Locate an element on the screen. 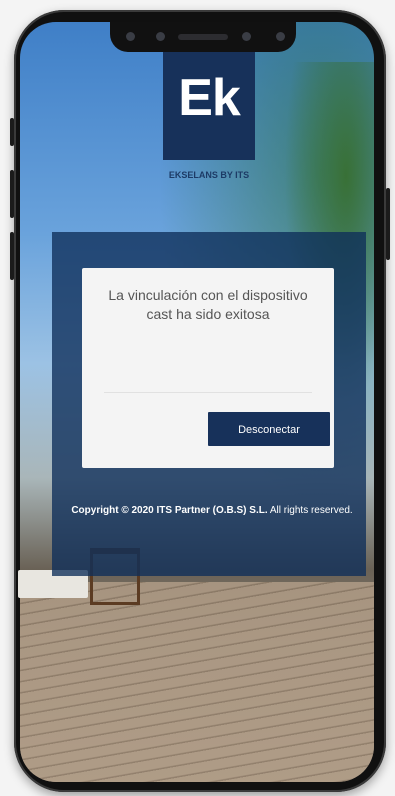 This screenshot has height=796, width=395. copyright-rest: All rights reserved. is located at coordinates (310, 510).